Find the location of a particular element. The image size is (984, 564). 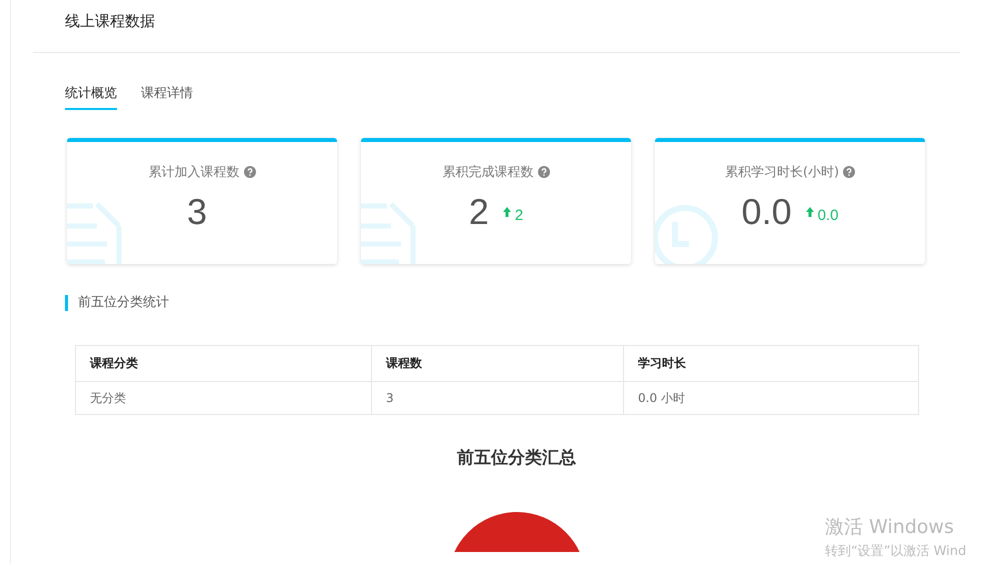

stat-value: 0.0 is located at coordinates (767, 212).